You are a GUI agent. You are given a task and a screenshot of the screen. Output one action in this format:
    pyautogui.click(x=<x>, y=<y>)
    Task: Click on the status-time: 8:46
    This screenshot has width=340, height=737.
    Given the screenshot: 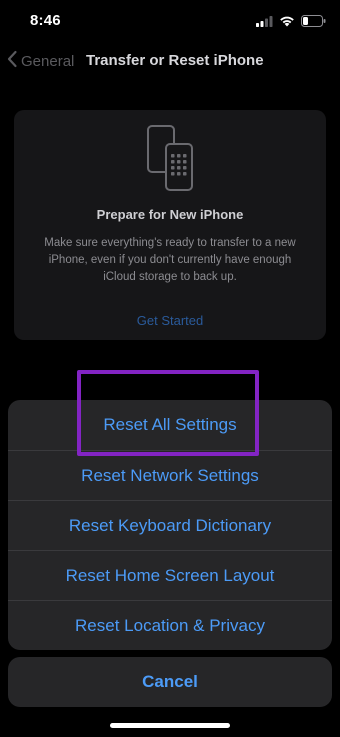 What is the action you would take?
    pyautogui.click(x=45, y=20)
    